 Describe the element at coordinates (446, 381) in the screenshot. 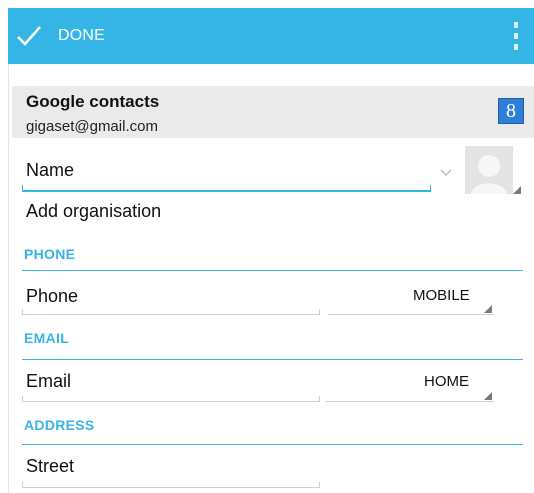

I see `email-type-spinner: HOME` at that location.